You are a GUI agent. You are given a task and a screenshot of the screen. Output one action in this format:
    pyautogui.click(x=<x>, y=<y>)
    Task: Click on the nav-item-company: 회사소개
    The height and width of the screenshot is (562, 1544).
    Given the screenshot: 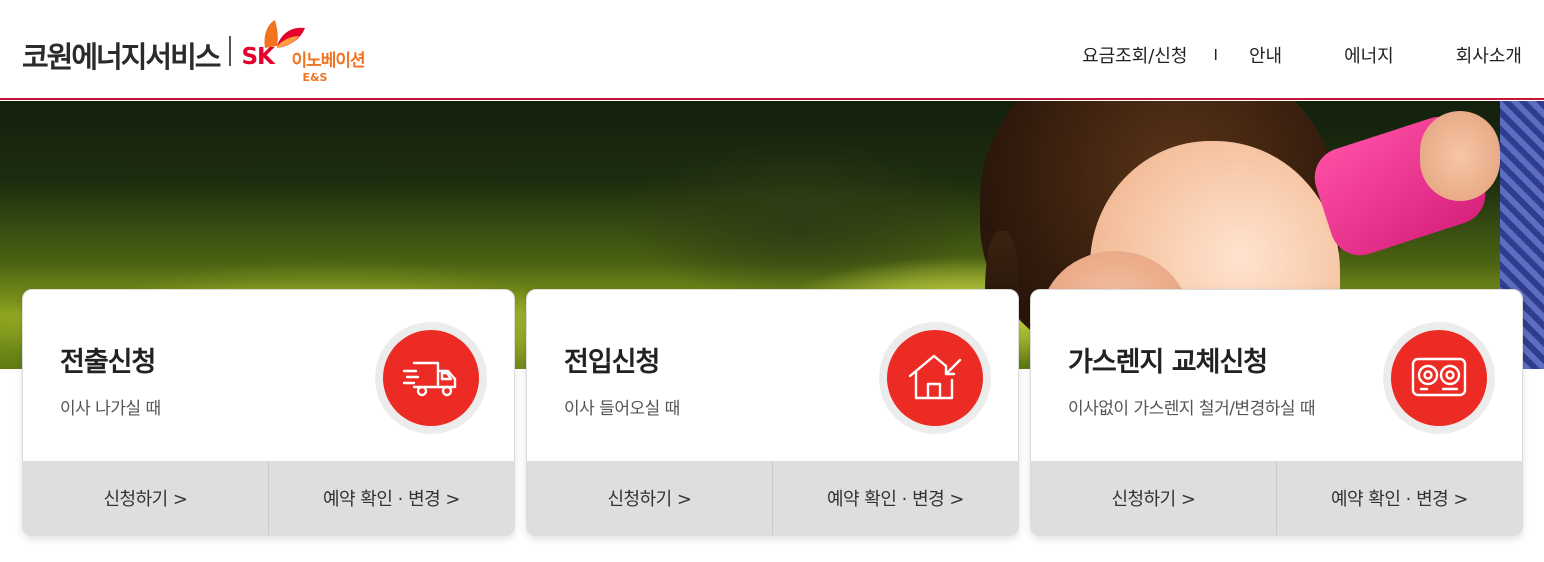 What is the action you would take?
    pyautogui.click(x=1489, y=55)
    